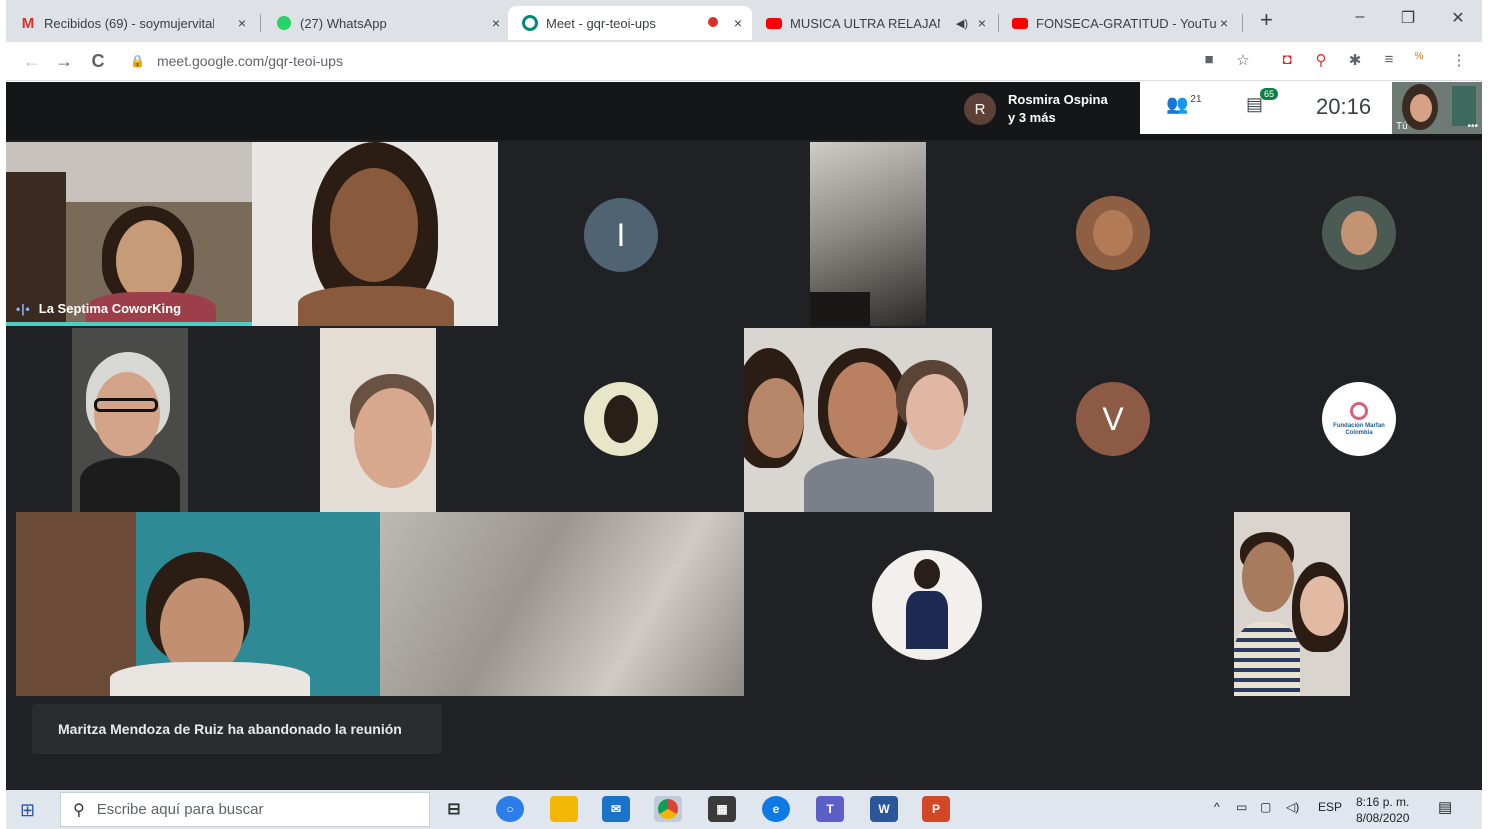 The width and height of the screenshot is (1488, 829). What do you see at coordinates (1032, 117) in the screenshot?
I see `presenter-others: y 3 más` at bounding box center [1032, 117].